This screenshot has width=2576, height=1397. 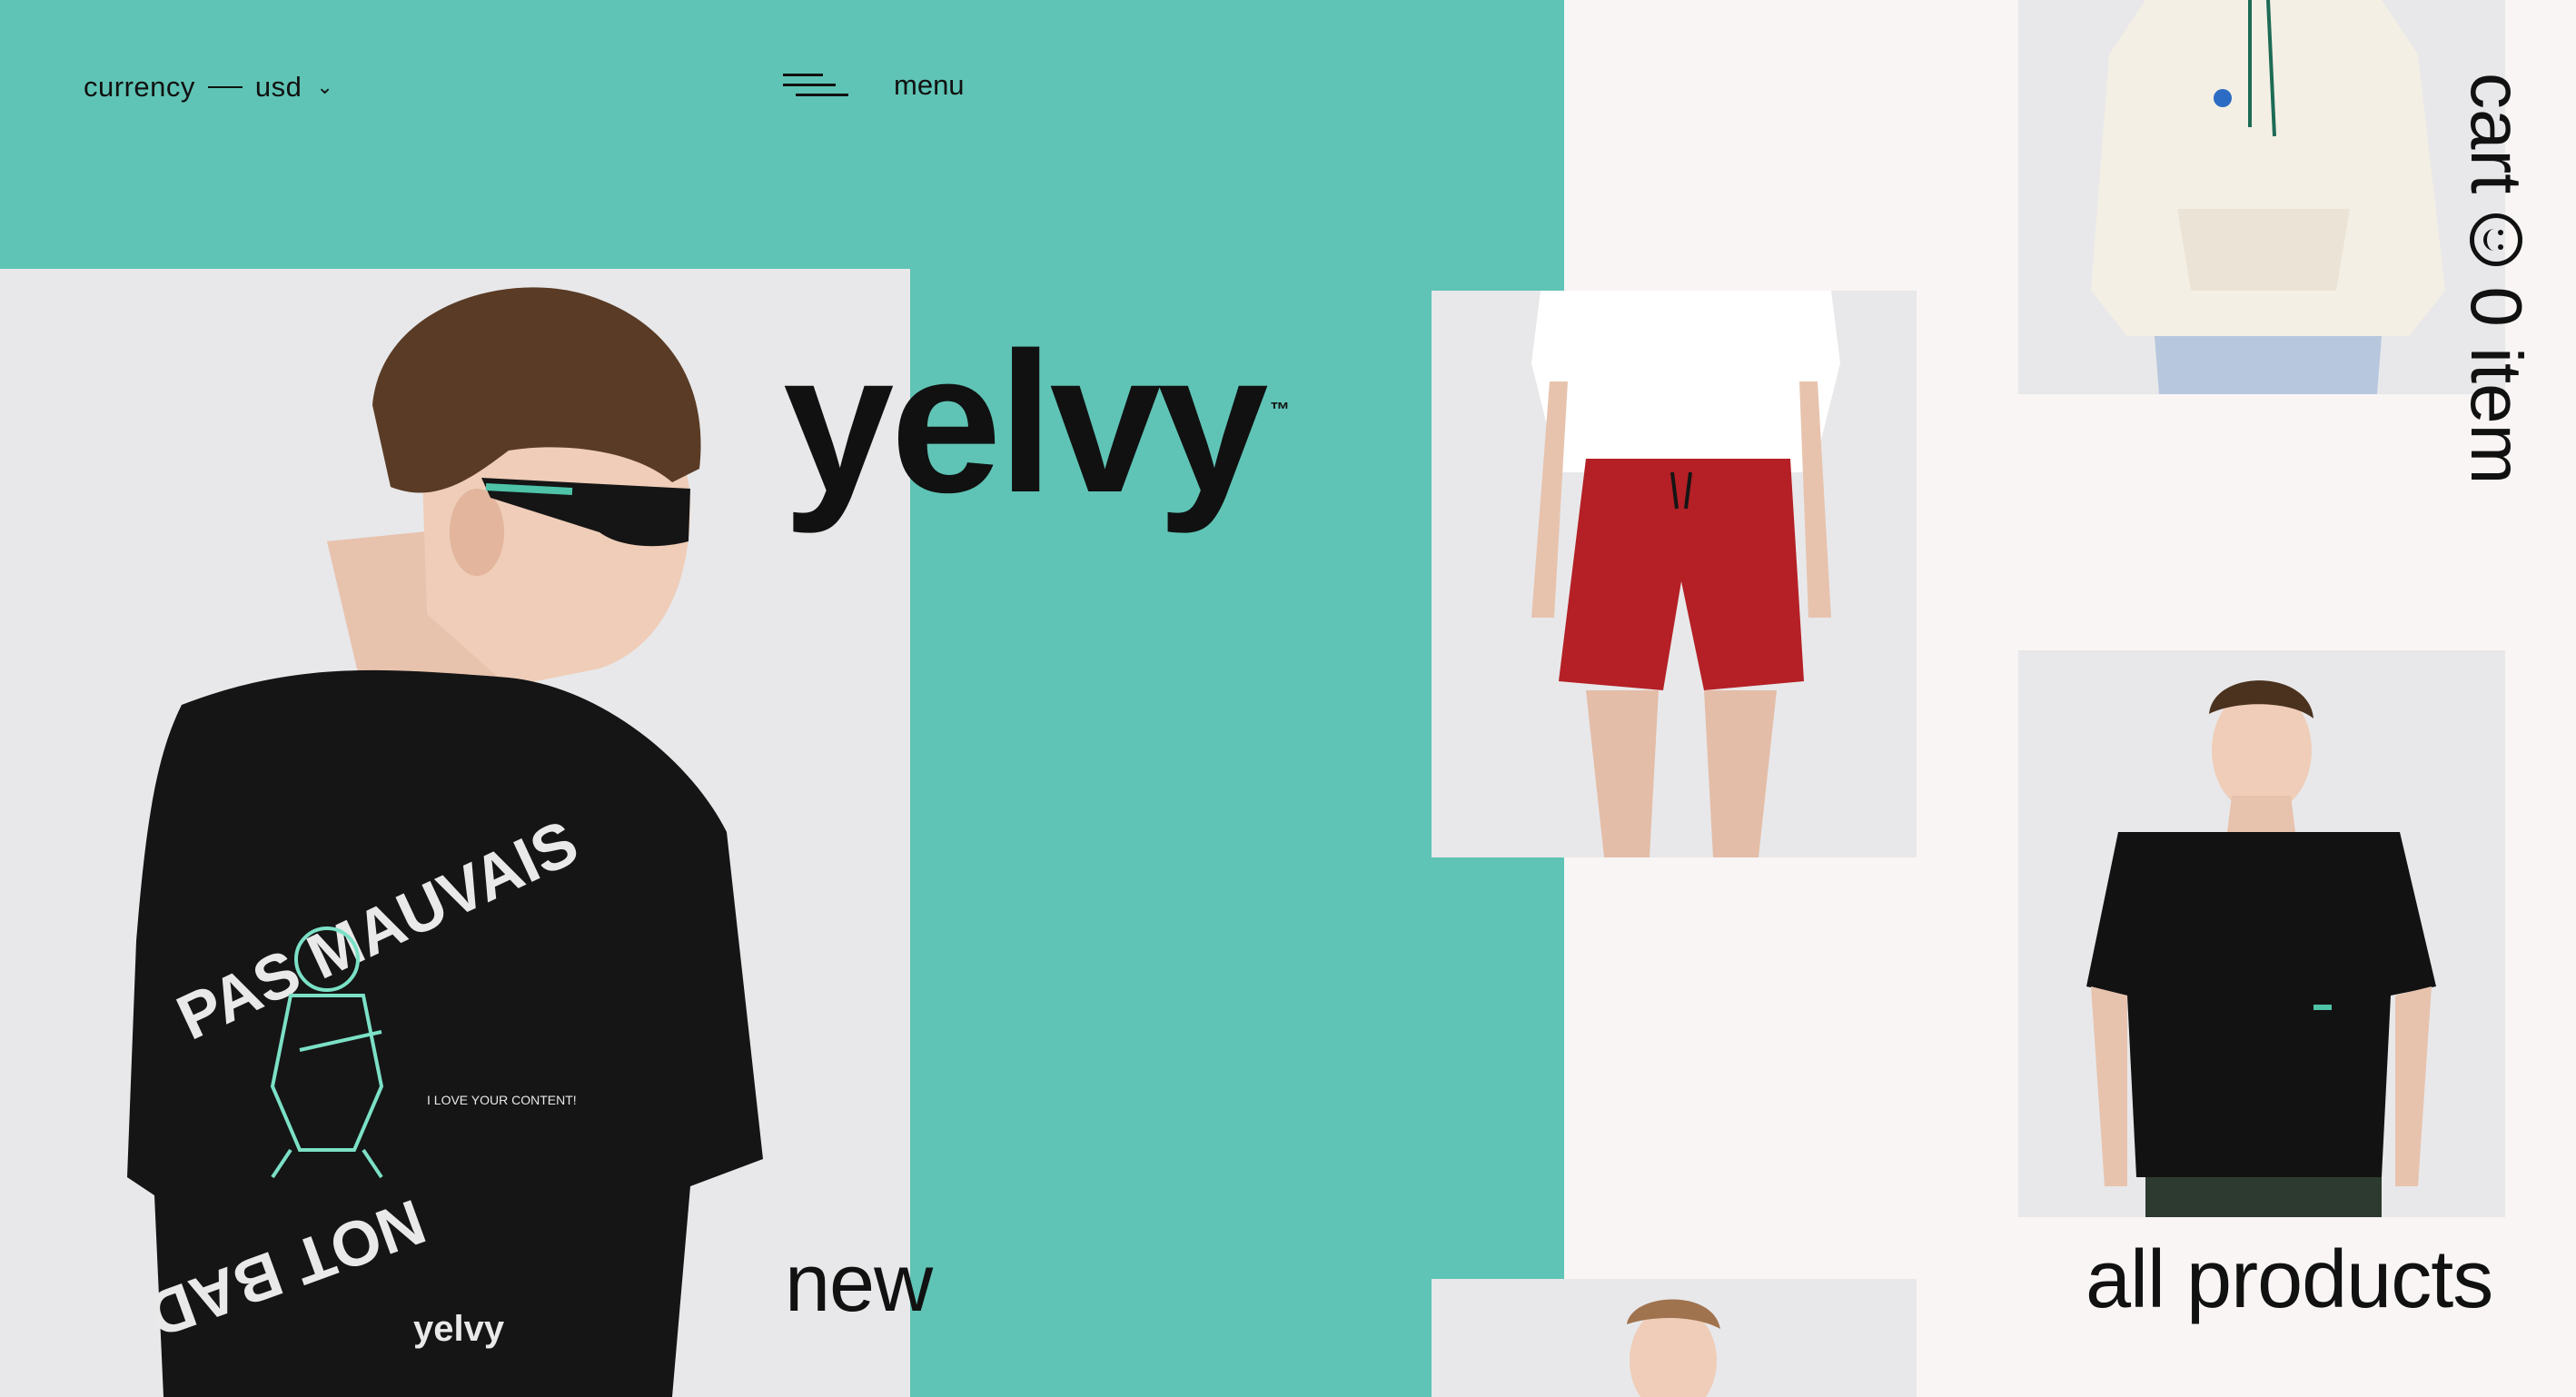 What do you see at coordinates (2496, 240) in the screenshot?
I see `smiley-icon` at bounding box center [2496, 240].